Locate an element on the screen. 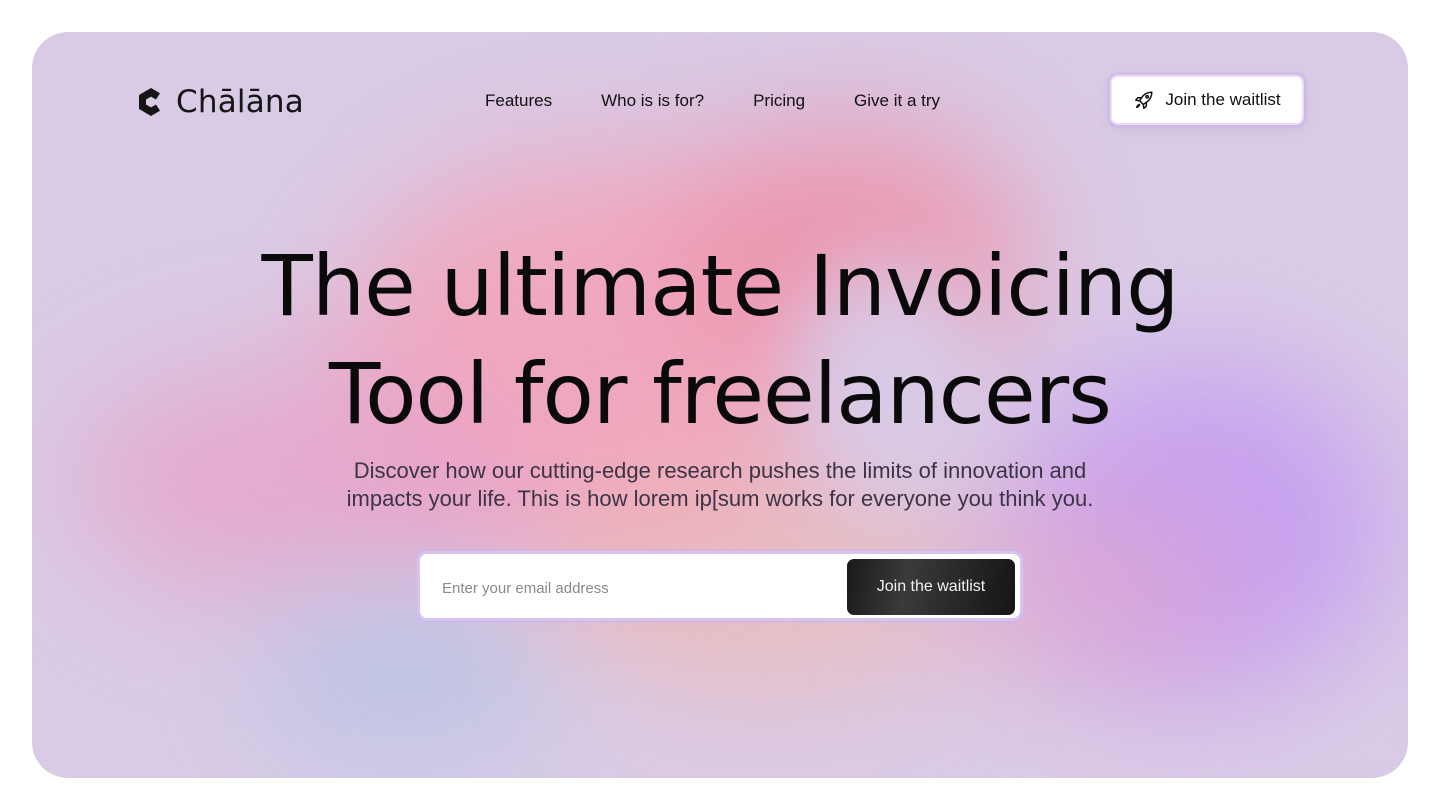  join-waitlist-header-label: Join the waitlist is located at coordinates (1223, 99).